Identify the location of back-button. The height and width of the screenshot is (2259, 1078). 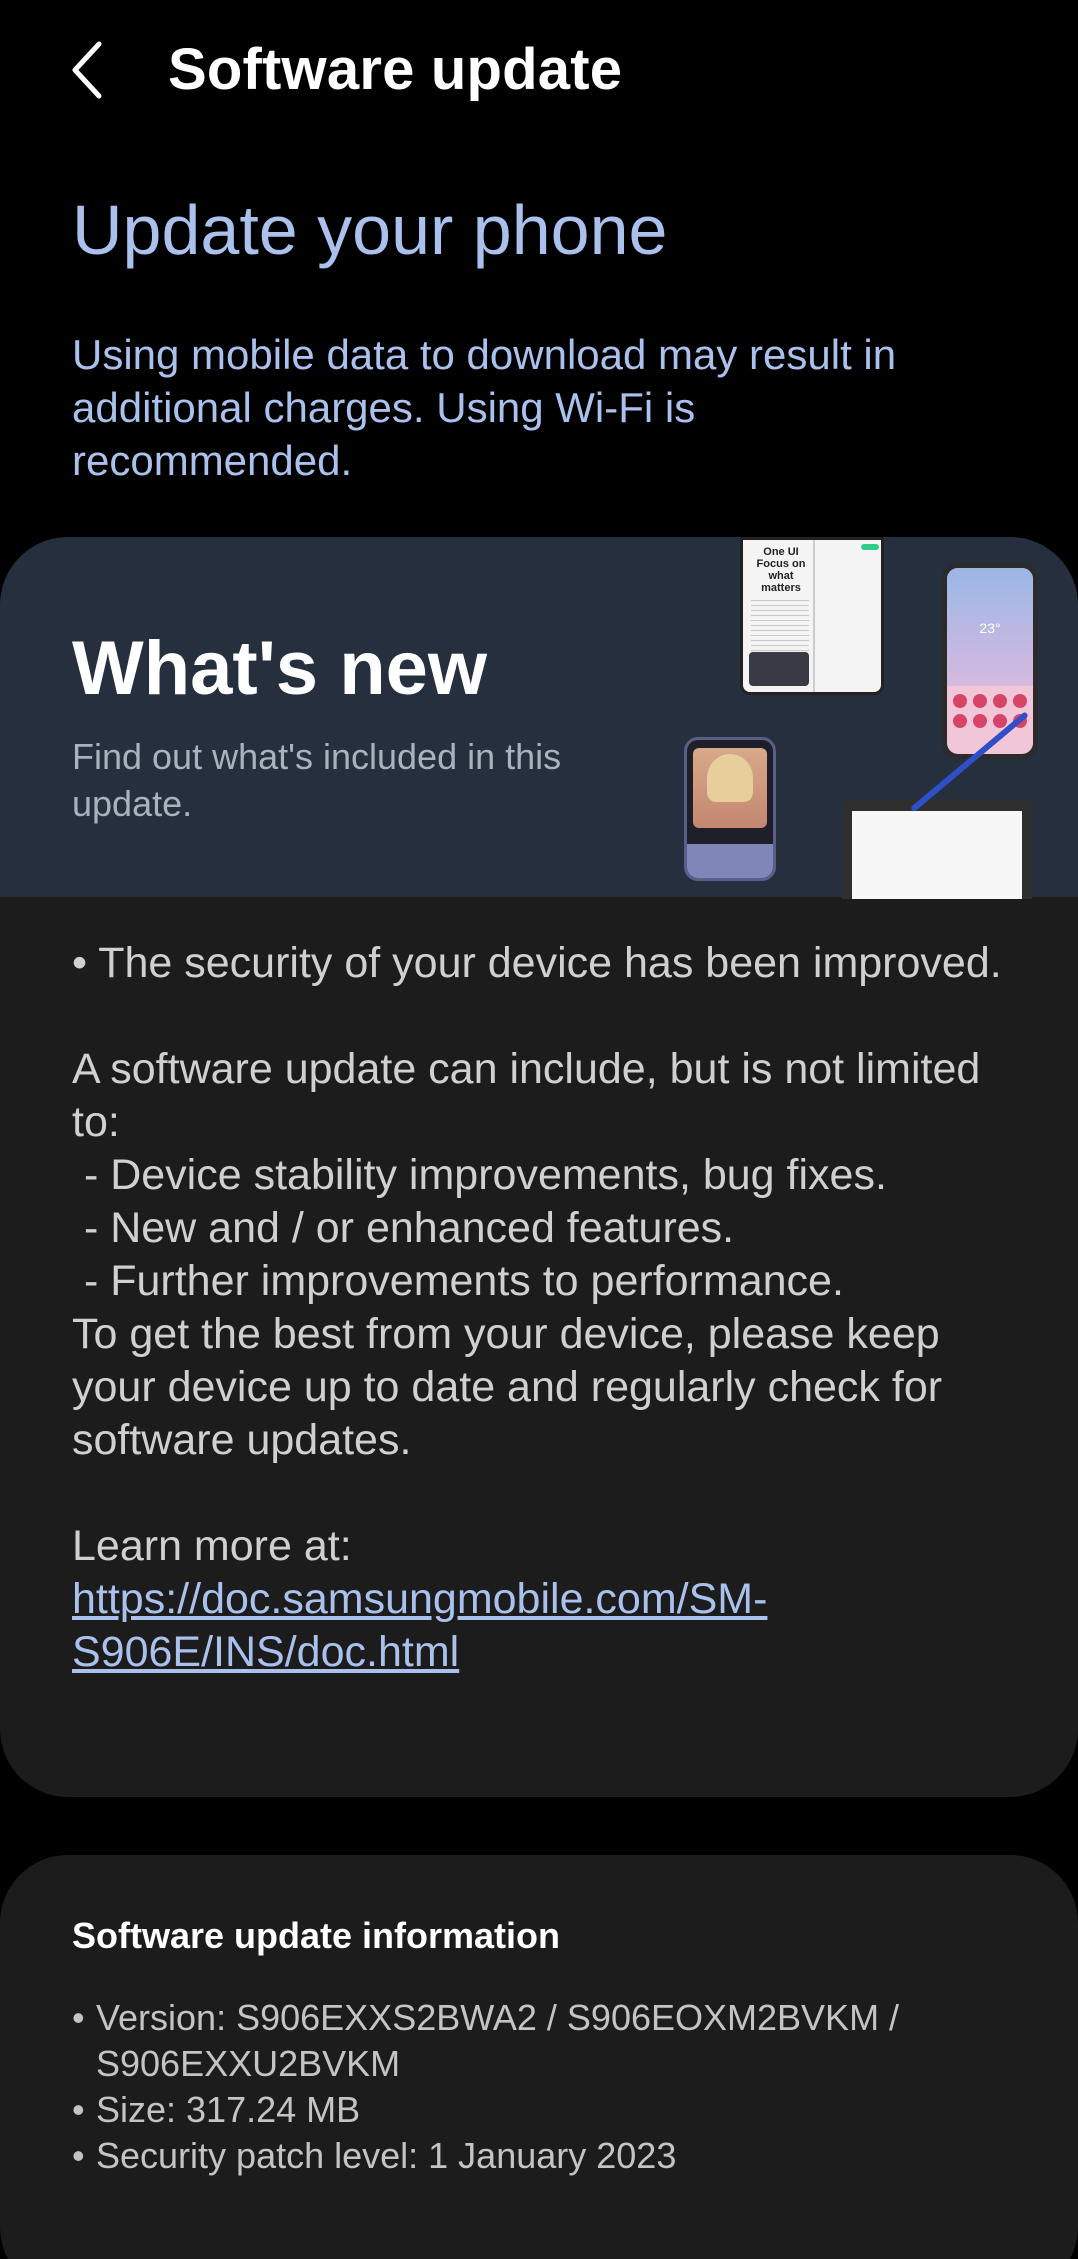
(87, 70).